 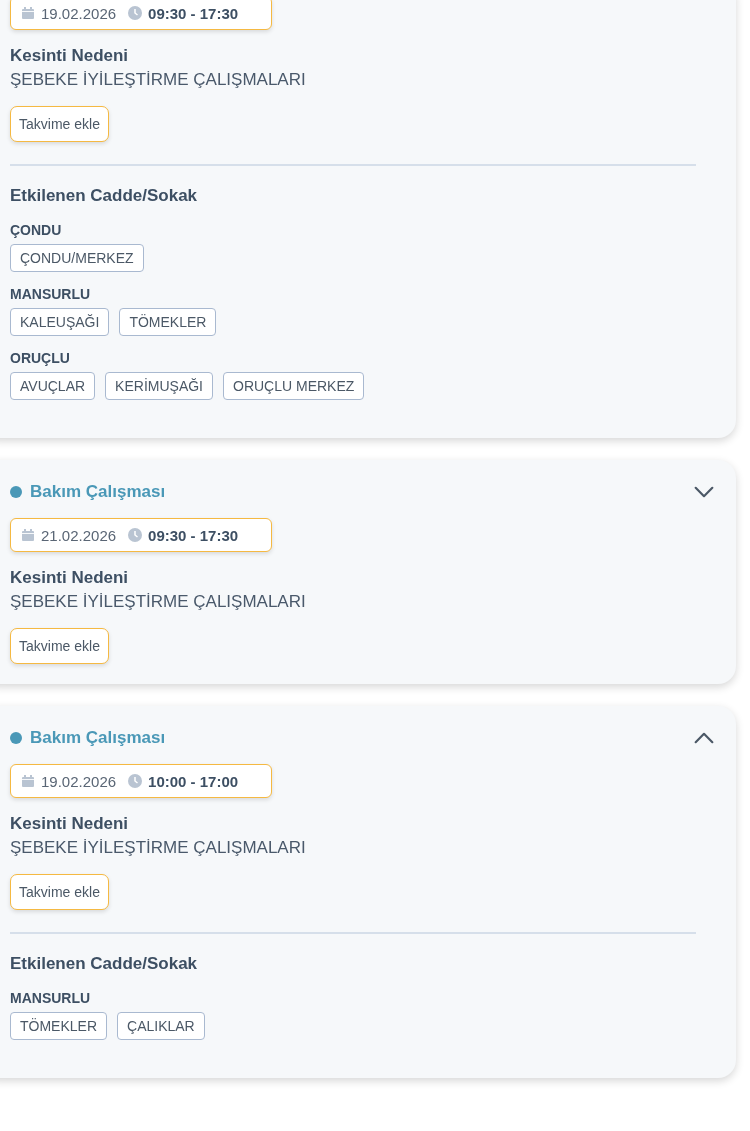 I want to click on district-name: ÇONDU, so click(x=36, y=230).